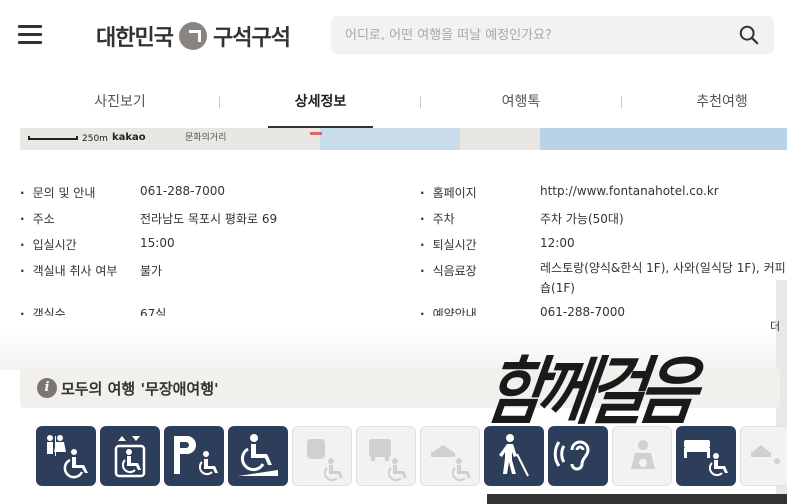  I want to click on wheelchair-ramp-icon, so click(258, 456).